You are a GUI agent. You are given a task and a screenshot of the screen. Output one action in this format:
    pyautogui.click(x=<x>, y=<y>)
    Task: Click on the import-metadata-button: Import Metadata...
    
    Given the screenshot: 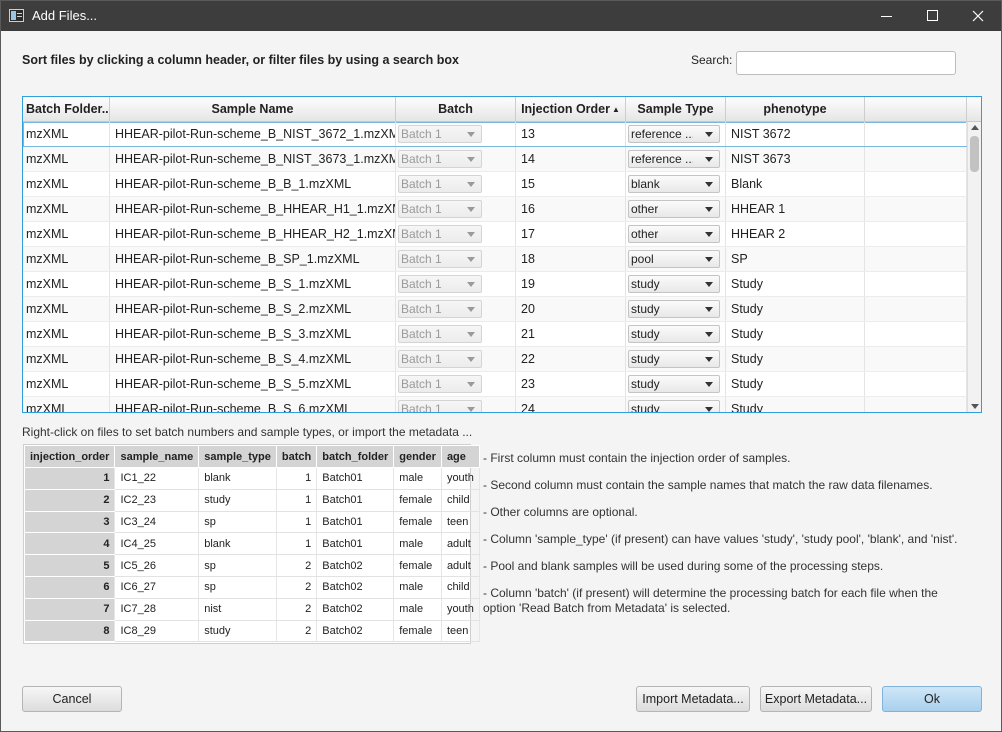 What is the action you would take?
    pyautogui.click(x=693, y=699)
    